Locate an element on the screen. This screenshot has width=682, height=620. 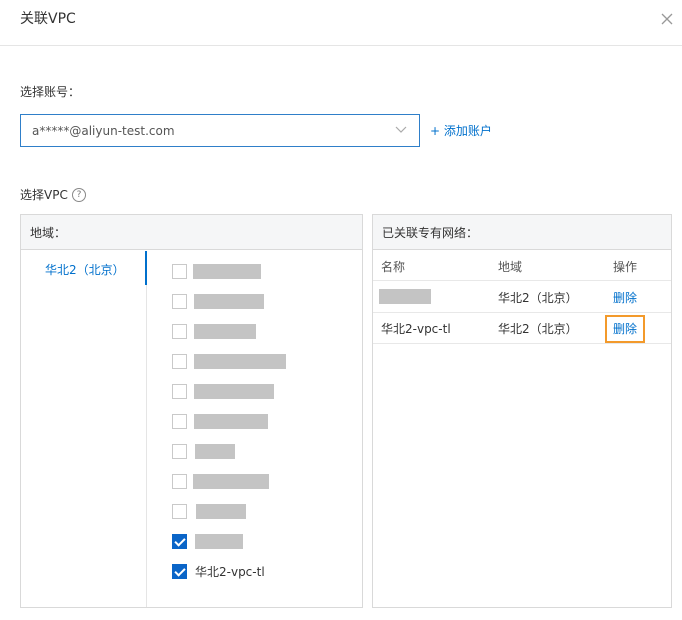
region-item-beijing: 华北2（北京） is located at coordinates (84, 268).